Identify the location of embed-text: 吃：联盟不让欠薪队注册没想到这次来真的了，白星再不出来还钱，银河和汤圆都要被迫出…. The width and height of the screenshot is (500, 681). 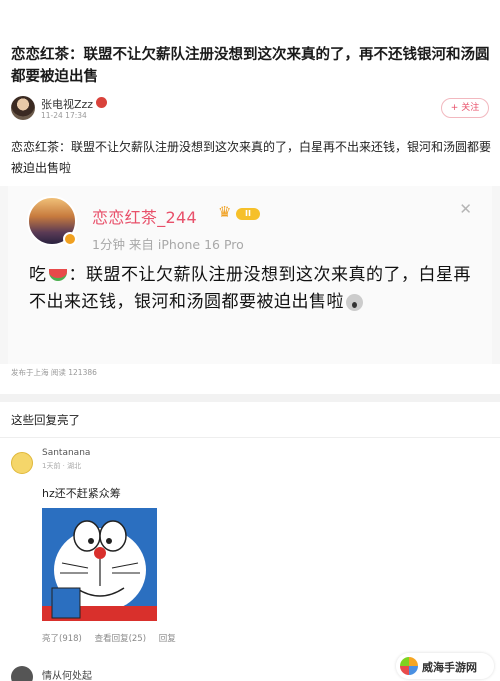
(254, 289).